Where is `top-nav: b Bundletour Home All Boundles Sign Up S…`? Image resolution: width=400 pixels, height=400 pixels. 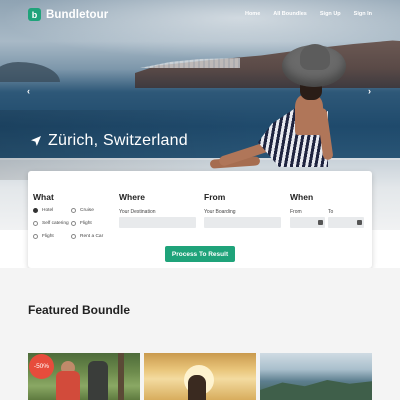
top-nav: b Bundletour Home All Boundles Sign Up S… is located at coordinates (200, 14).